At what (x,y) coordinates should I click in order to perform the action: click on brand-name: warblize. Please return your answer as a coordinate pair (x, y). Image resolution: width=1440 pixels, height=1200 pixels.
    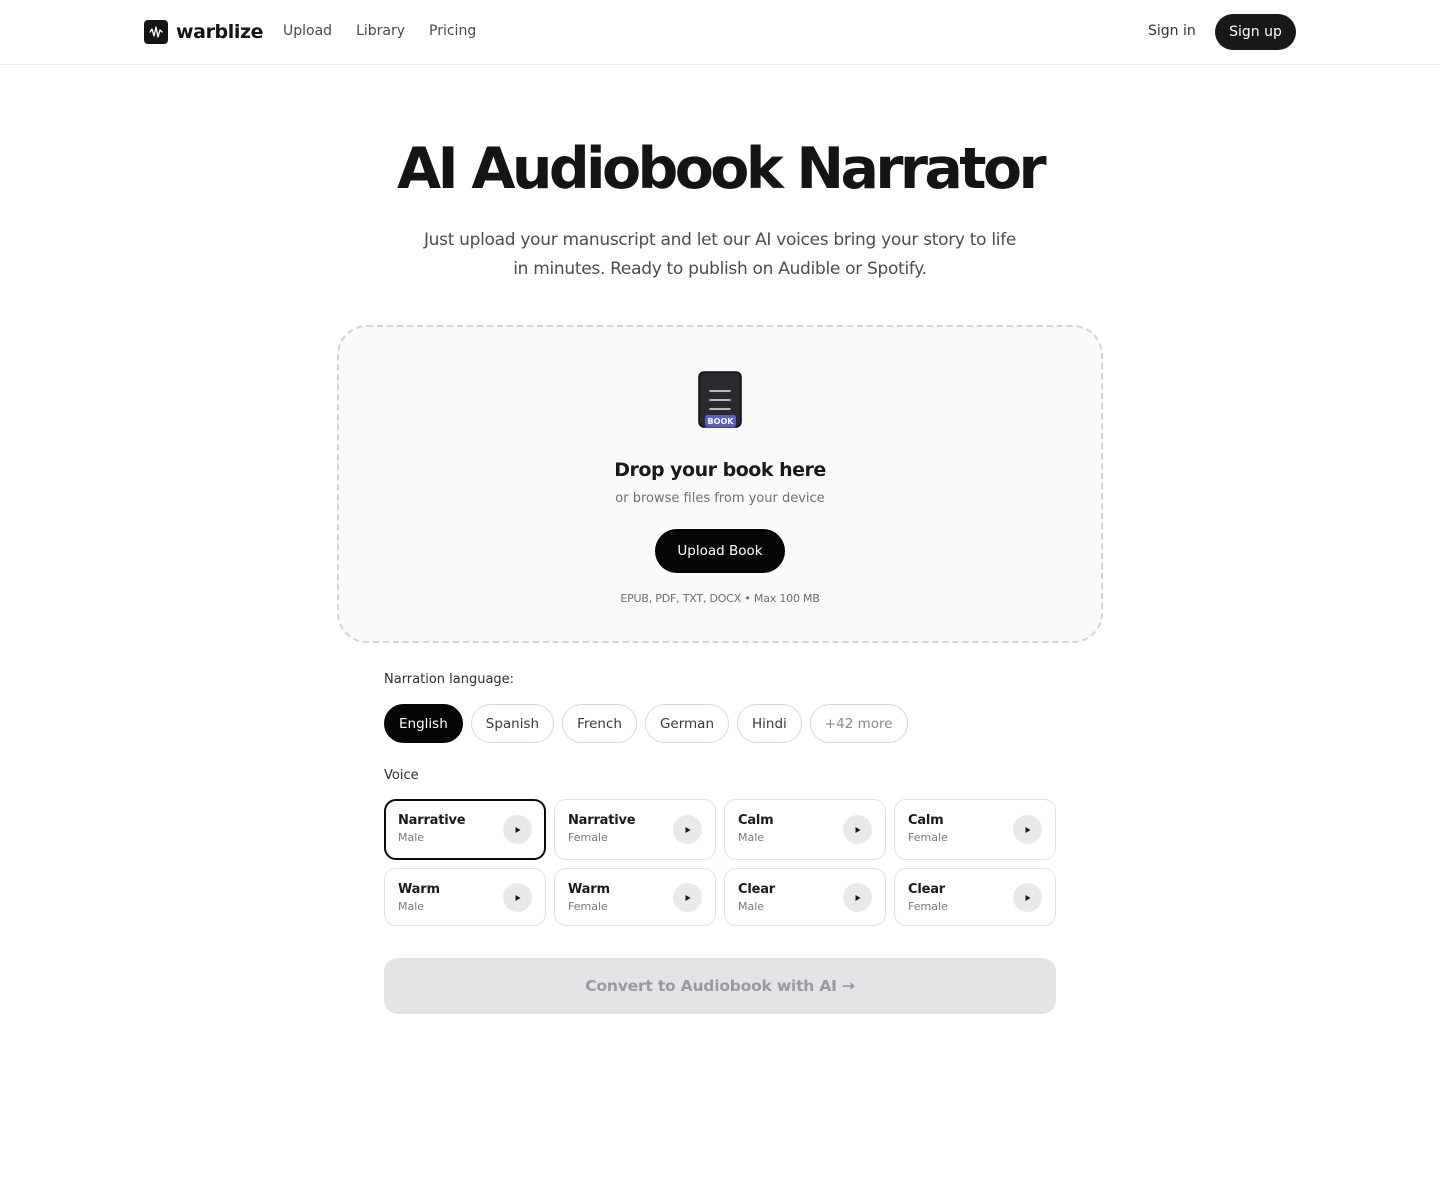
    Looking at the image, I should click on (220, 32).